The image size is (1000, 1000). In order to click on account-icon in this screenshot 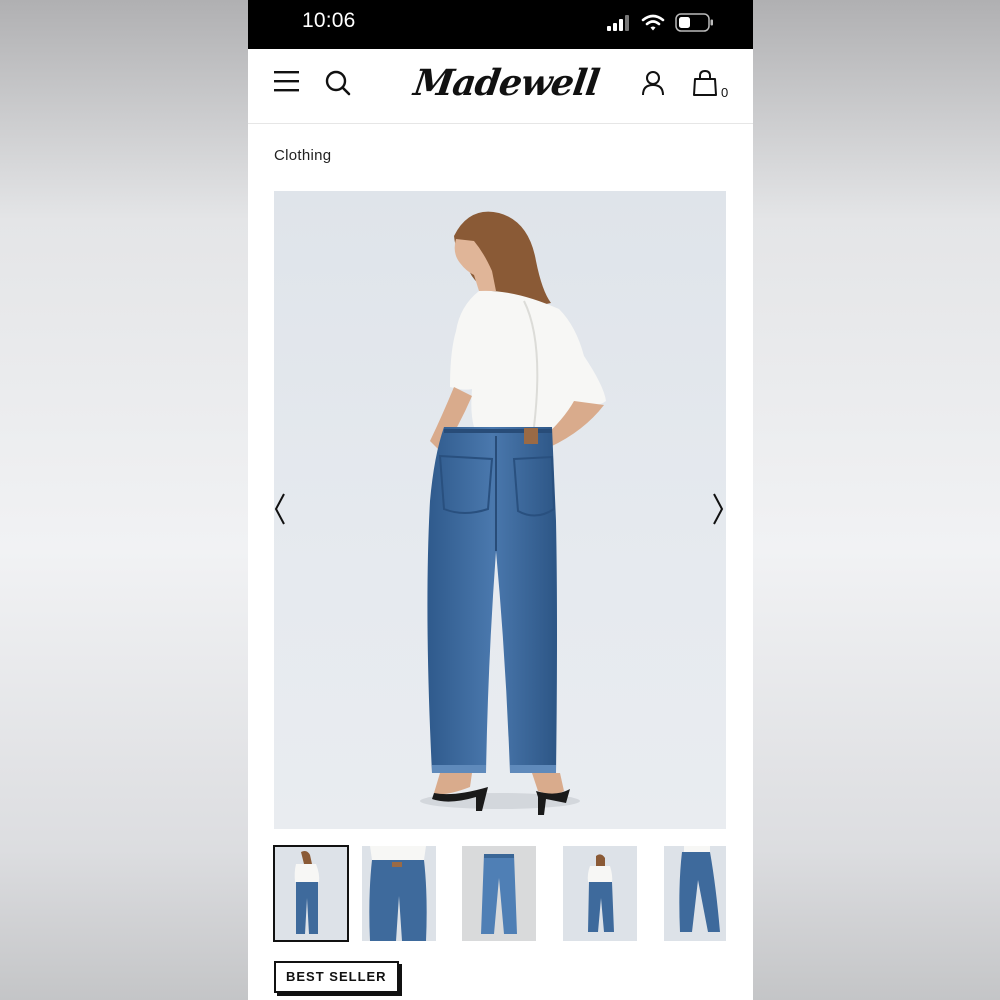, I will do `click(653, 83)`.